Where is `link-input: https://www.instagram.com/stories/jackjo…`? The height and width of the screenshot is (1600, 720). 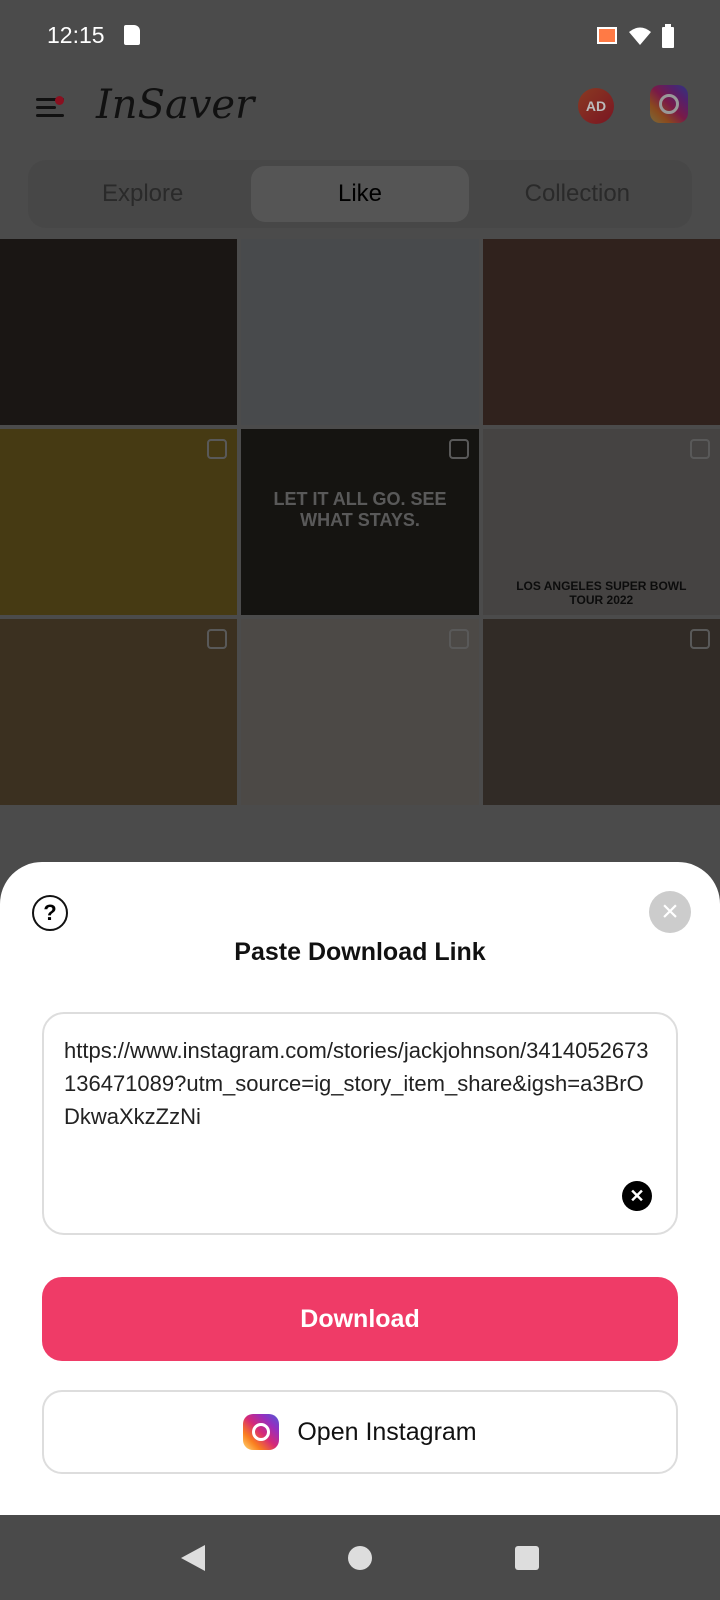 link-input: https://www.instagram.com/stories/jackjo… is located at coordinates (360, 1123).